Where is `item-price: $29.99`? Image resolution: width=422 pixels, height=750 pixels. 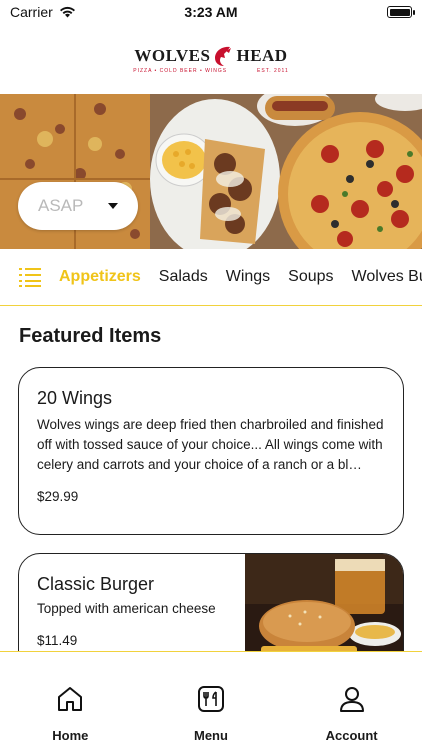
item-price: $29.99 is located at coordinates (58, 496).